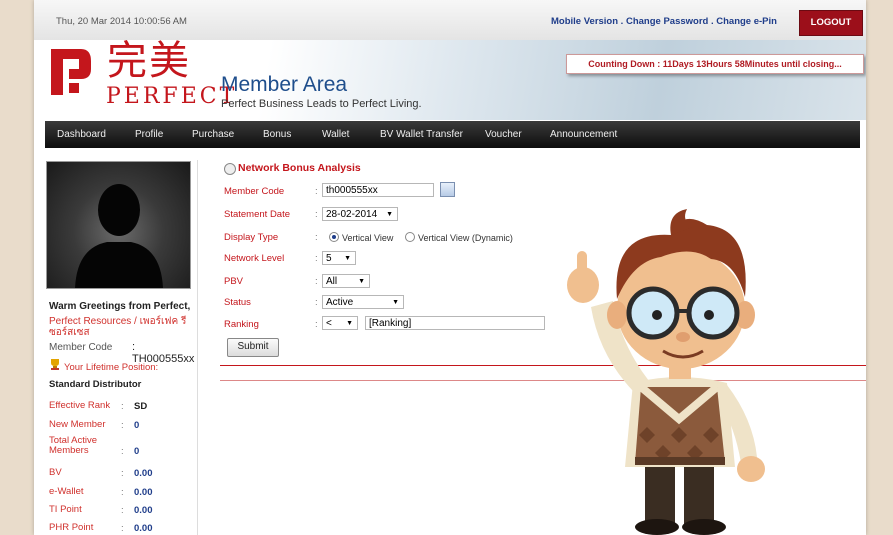 This screenshot has width=893, height=535. What do you see at coordinates (241, 324) in the screenshot?
I see `ranking-label: Ranking` at bounding box center [241, 324].